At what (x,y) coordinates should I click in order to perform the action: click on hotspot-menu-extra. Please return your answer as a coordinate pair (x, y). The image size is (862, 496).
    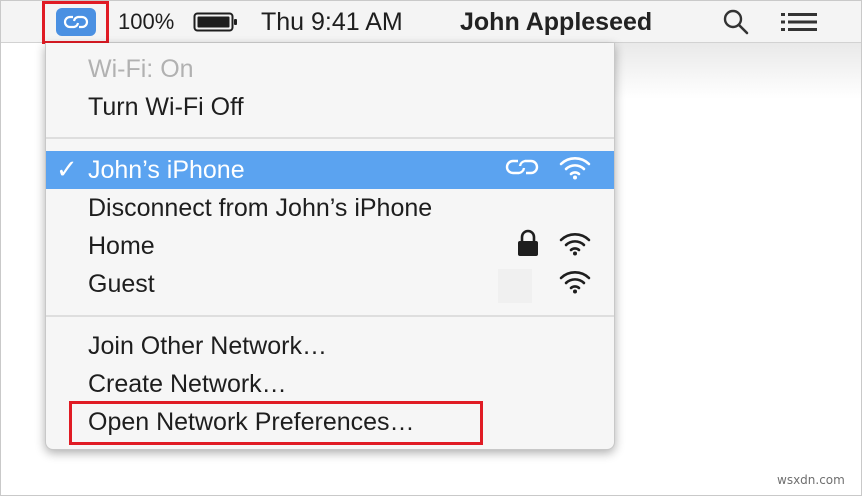
    Looking at the image, I should click on (76, 22).